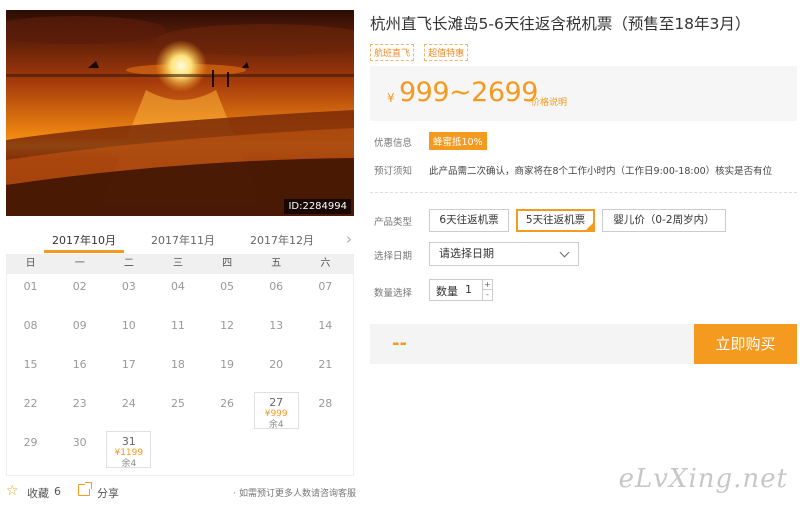 Image resolution: width=800 pixels, height=514 pixels. Describe the element at coordinates (177, 325) in the screenshot. I see `calendar-day-number: 11` at that location.